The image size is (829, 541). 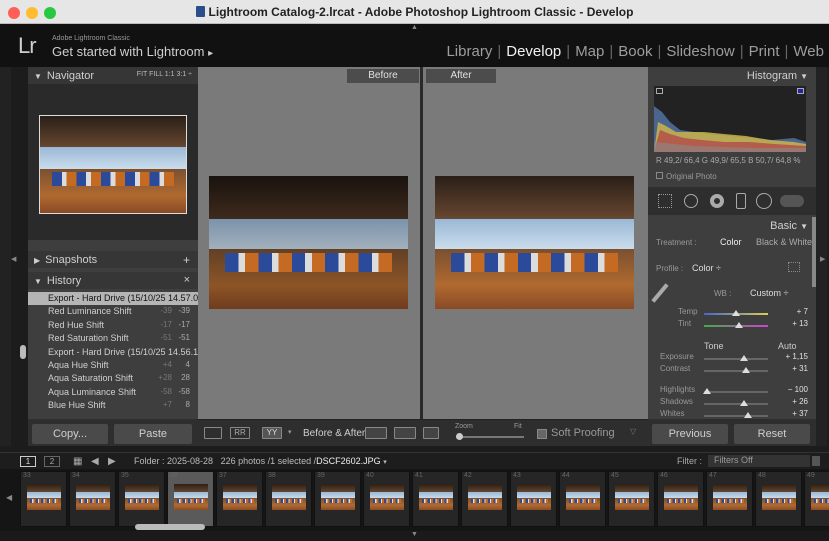 What do you see at coordinates (113, 325) in the screenshot?
I see `history-item: Red Hue Shift -17 -17` at bounding box center [113, 325].